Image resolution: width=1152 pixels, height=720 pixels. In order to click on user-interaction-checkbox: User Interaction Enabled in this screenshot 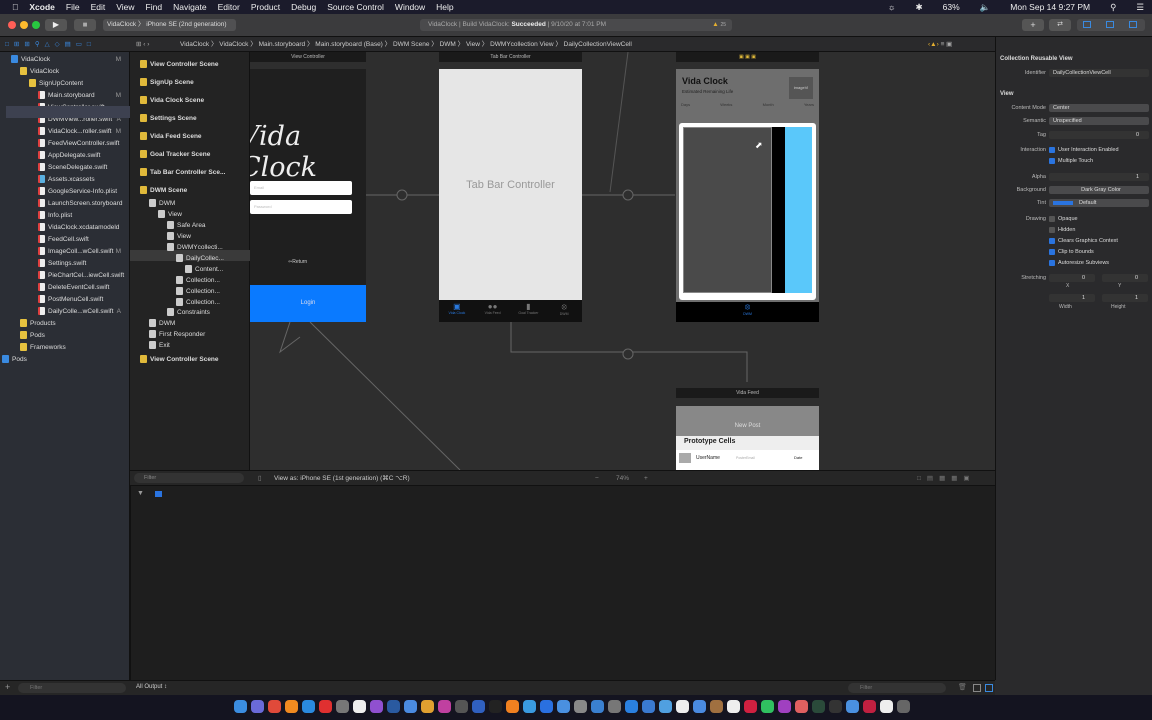, I will do `click(1084, 150)`.